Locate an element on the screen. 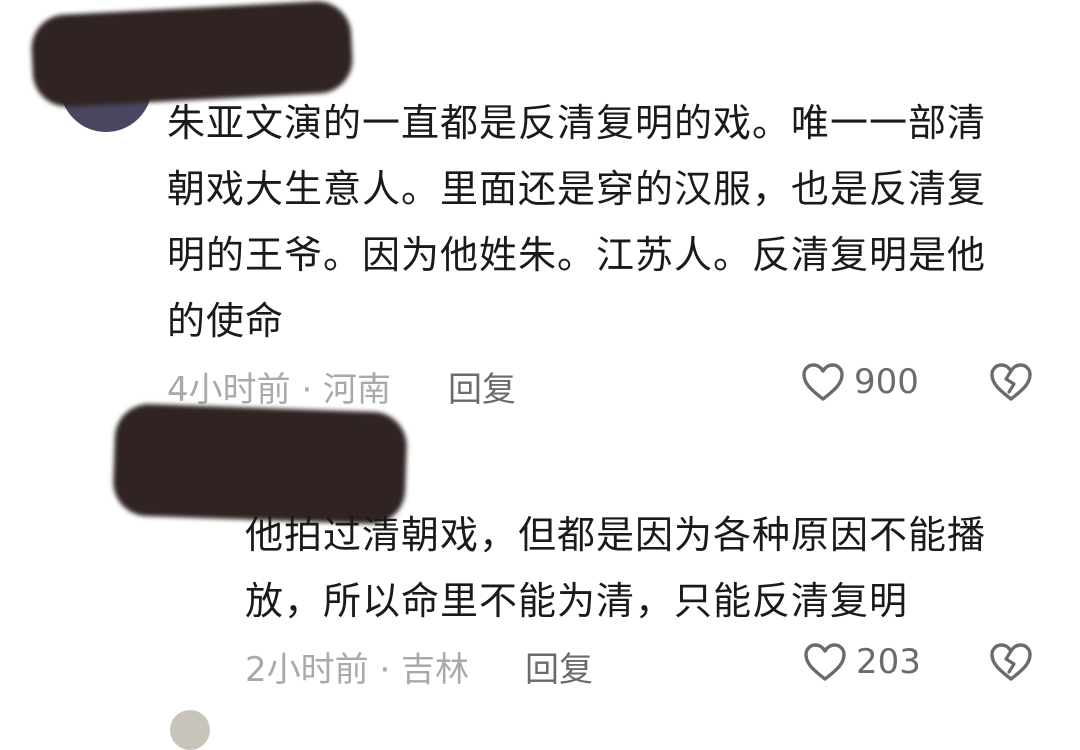 Image resolution: width=1080 pixels, height=750 pixels. avatar is located at coordinates (190, 730).